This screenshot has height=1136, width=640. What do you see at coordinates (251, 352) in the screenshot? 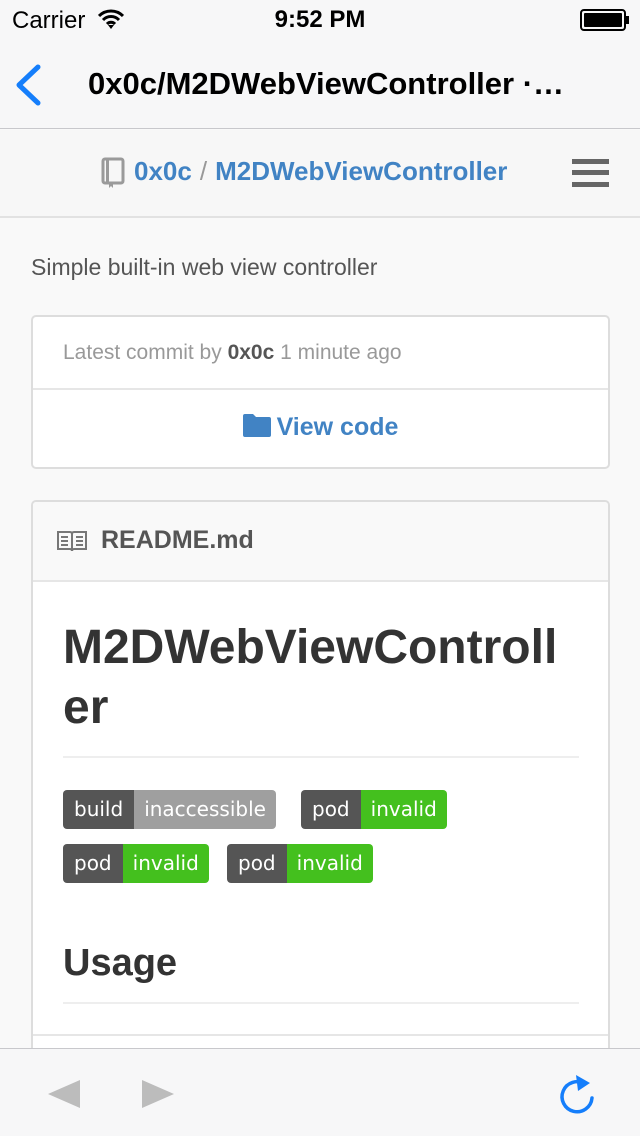
I see `commit-author: 0x0c` at bounding box center [251, 352].